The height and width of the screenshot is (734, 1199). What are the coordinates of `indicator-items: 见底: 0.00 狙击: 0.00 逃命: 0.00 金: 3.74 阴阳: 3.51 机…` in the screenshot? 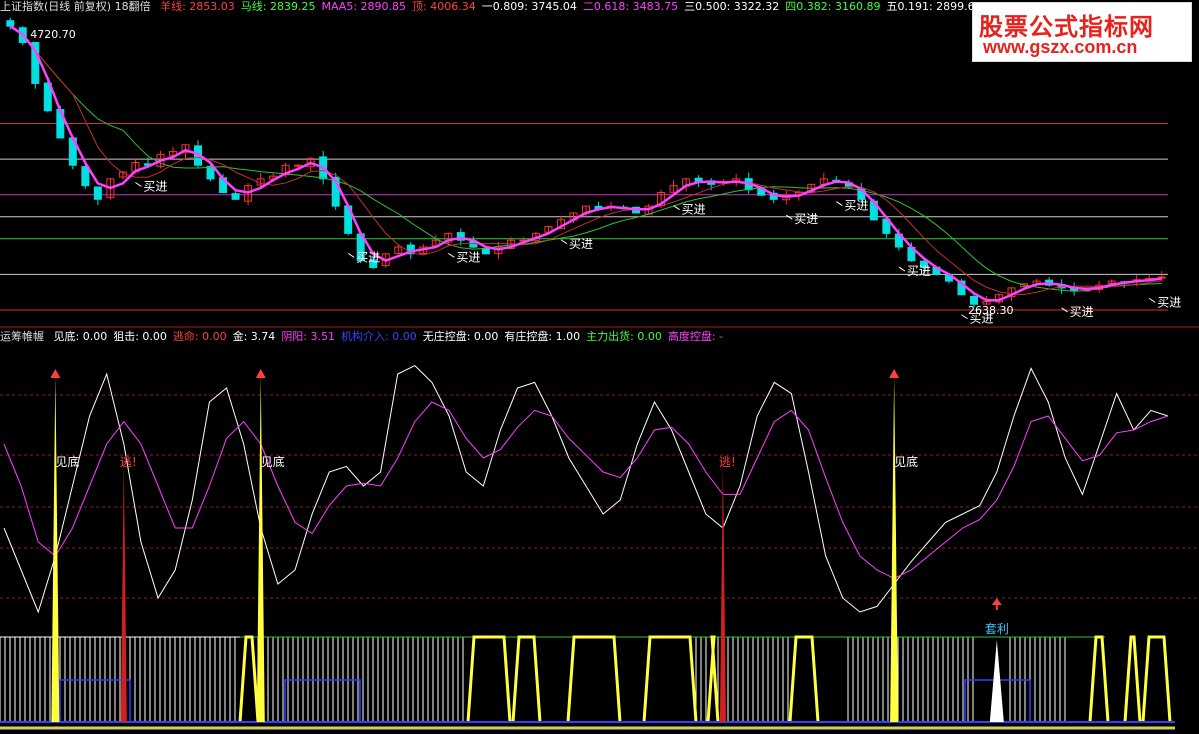 It's located at (392, 336).